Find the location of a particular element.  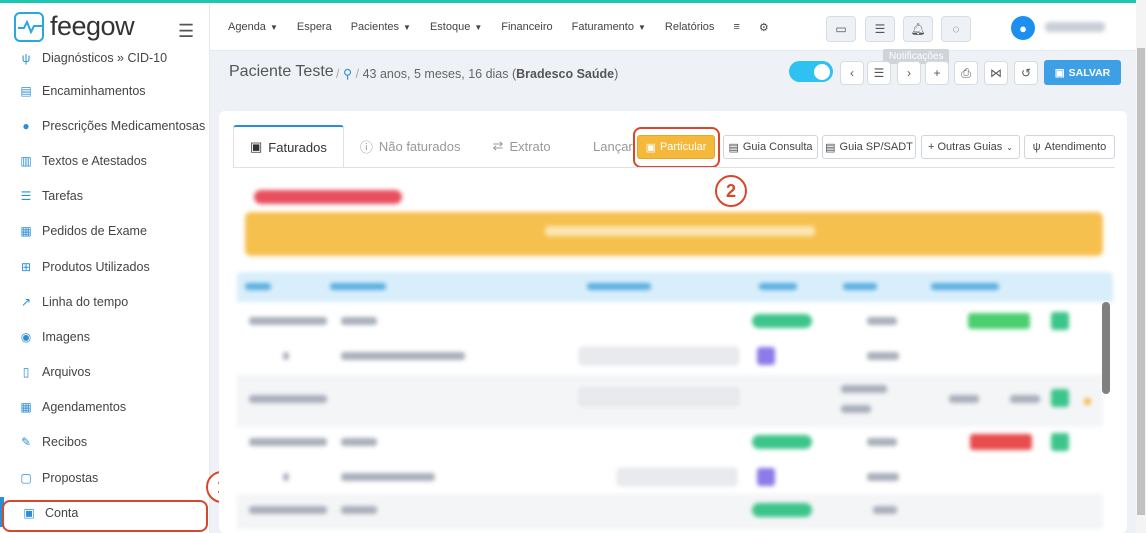

feegow-logo: feegow is located at coordinates (74, 26).